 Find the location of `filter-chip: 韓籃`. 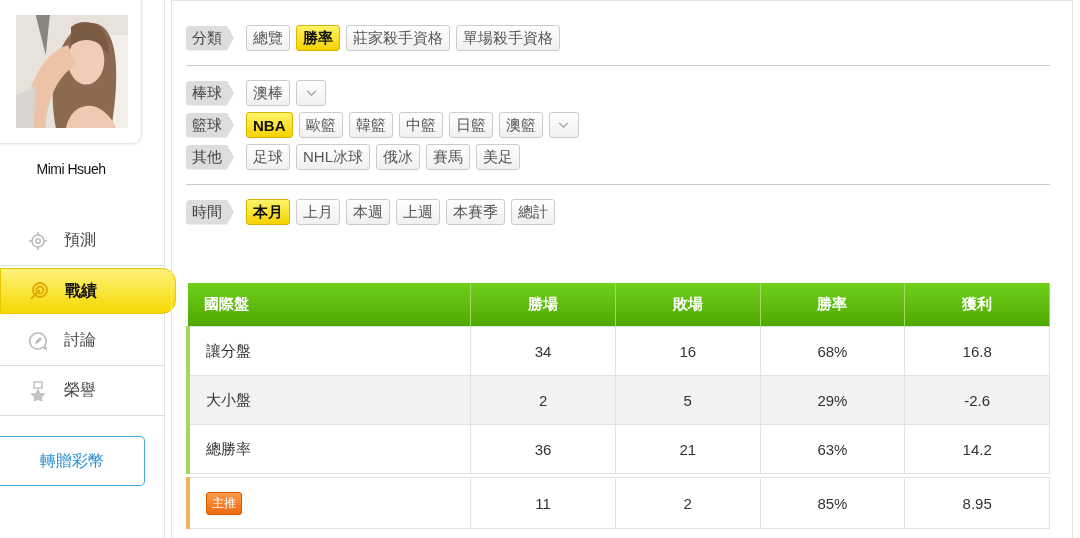

filter-chip: 韓籃 is located at coordinates (370, 125).